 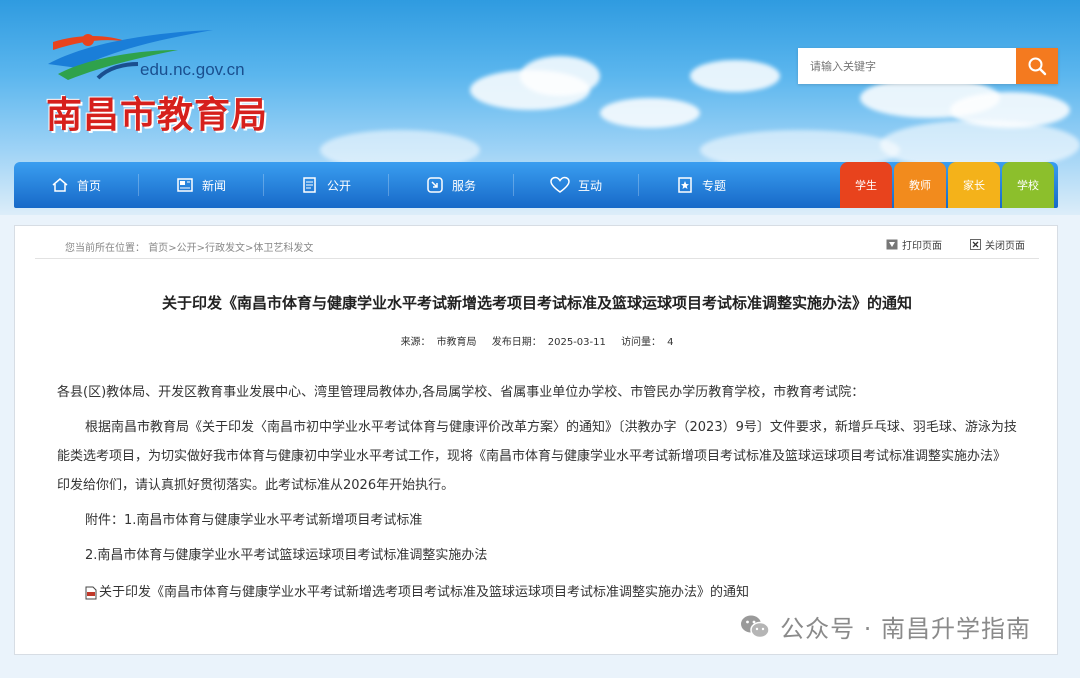 What do you see at coordinates (866, 185) in the screenshot?
I see `role-tab-student: 学生` at bounding box center [866, 185].